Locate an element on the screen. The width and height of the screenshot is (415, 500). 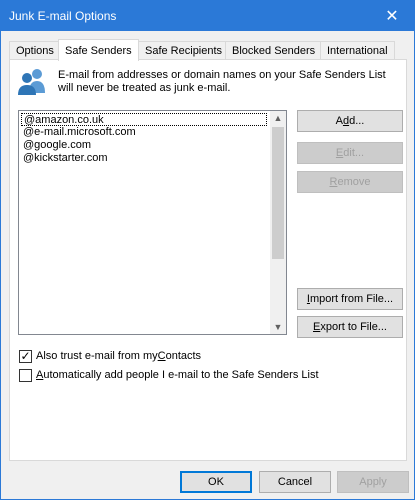
scroll-thumb is located at coordinates (278, 193).